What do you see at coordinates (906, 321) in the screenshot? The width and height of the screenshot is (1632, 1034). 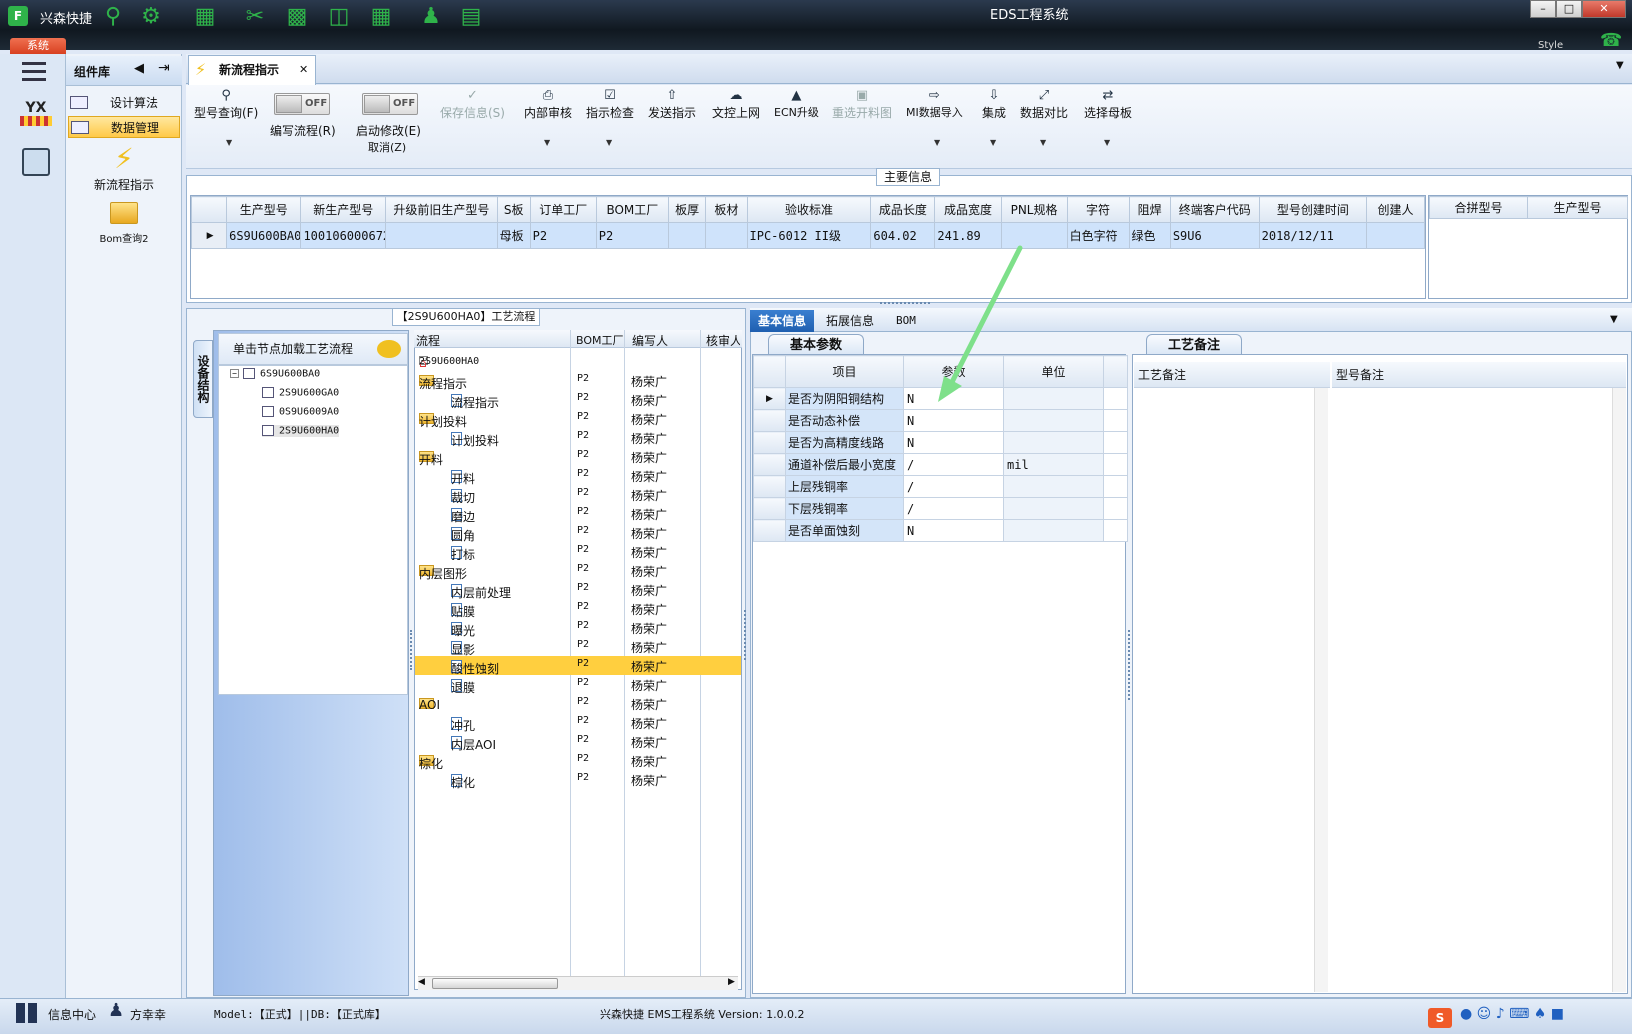 I see `tab-bom: BOM` at bounding box center [906, 321].